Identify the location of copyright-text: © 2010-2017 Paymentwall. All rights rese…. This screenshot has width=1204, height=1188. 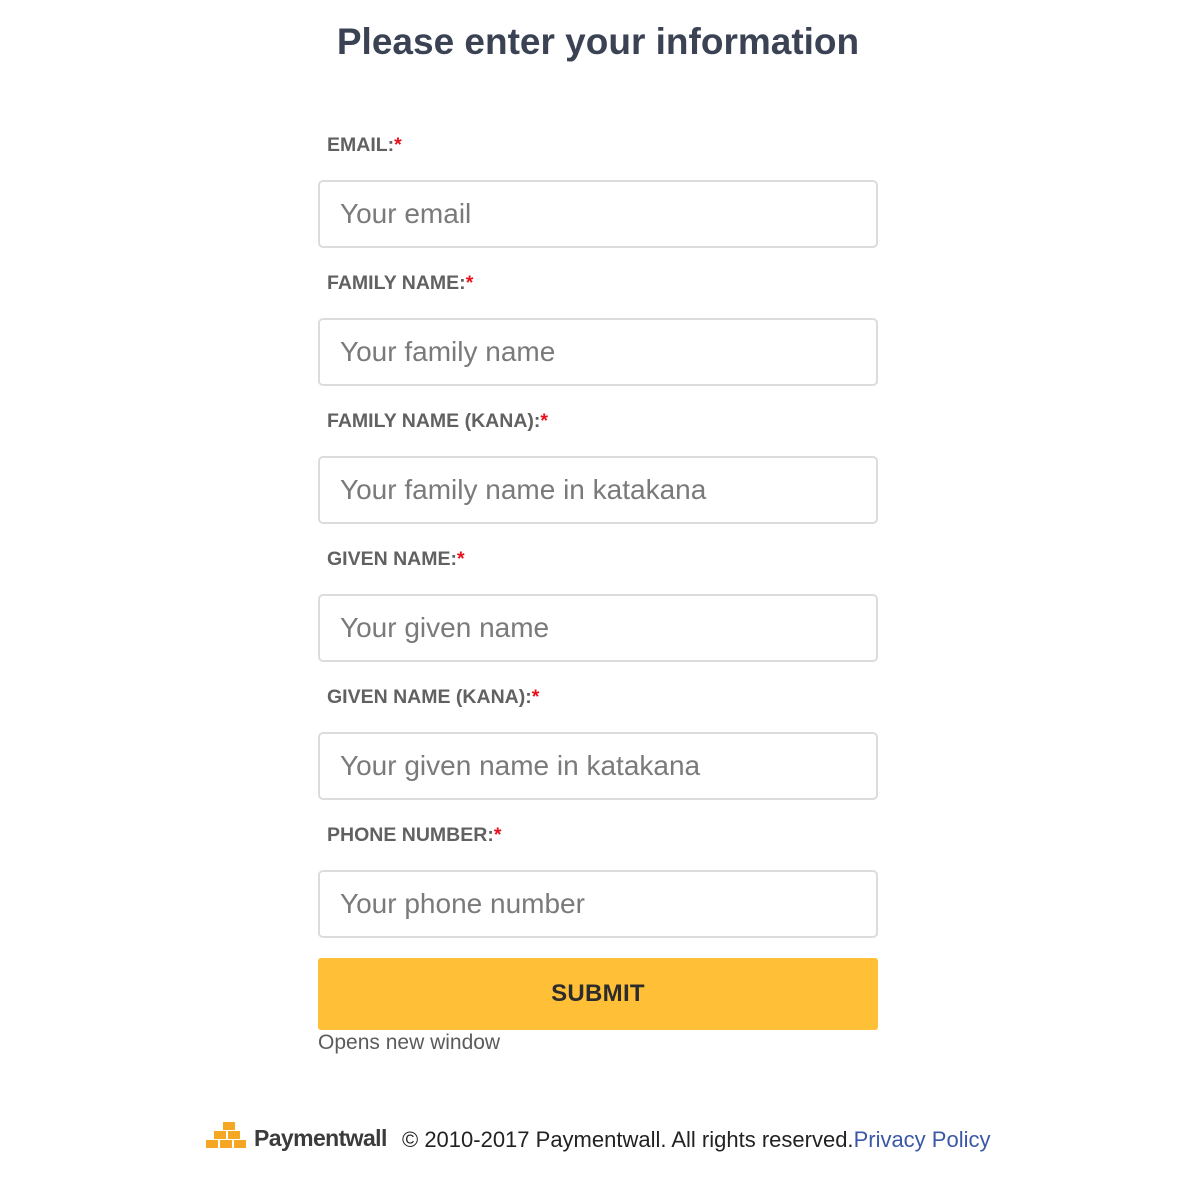
(696, 1139).